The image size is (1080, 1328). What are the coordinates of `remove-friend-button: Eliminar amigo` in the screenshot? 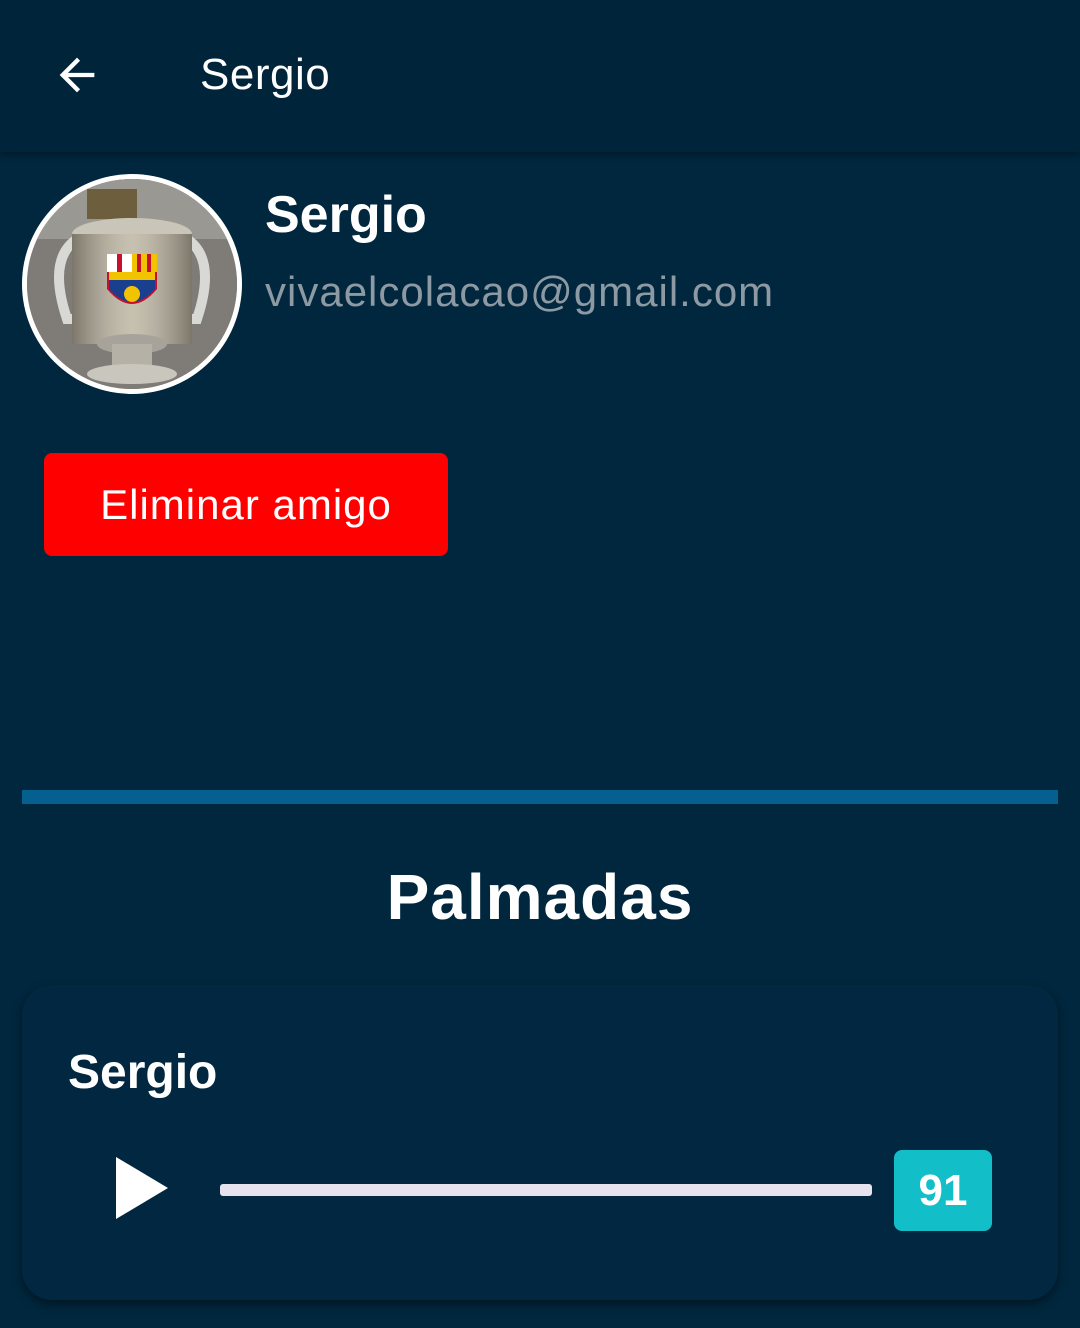 It's located at (246, 504).